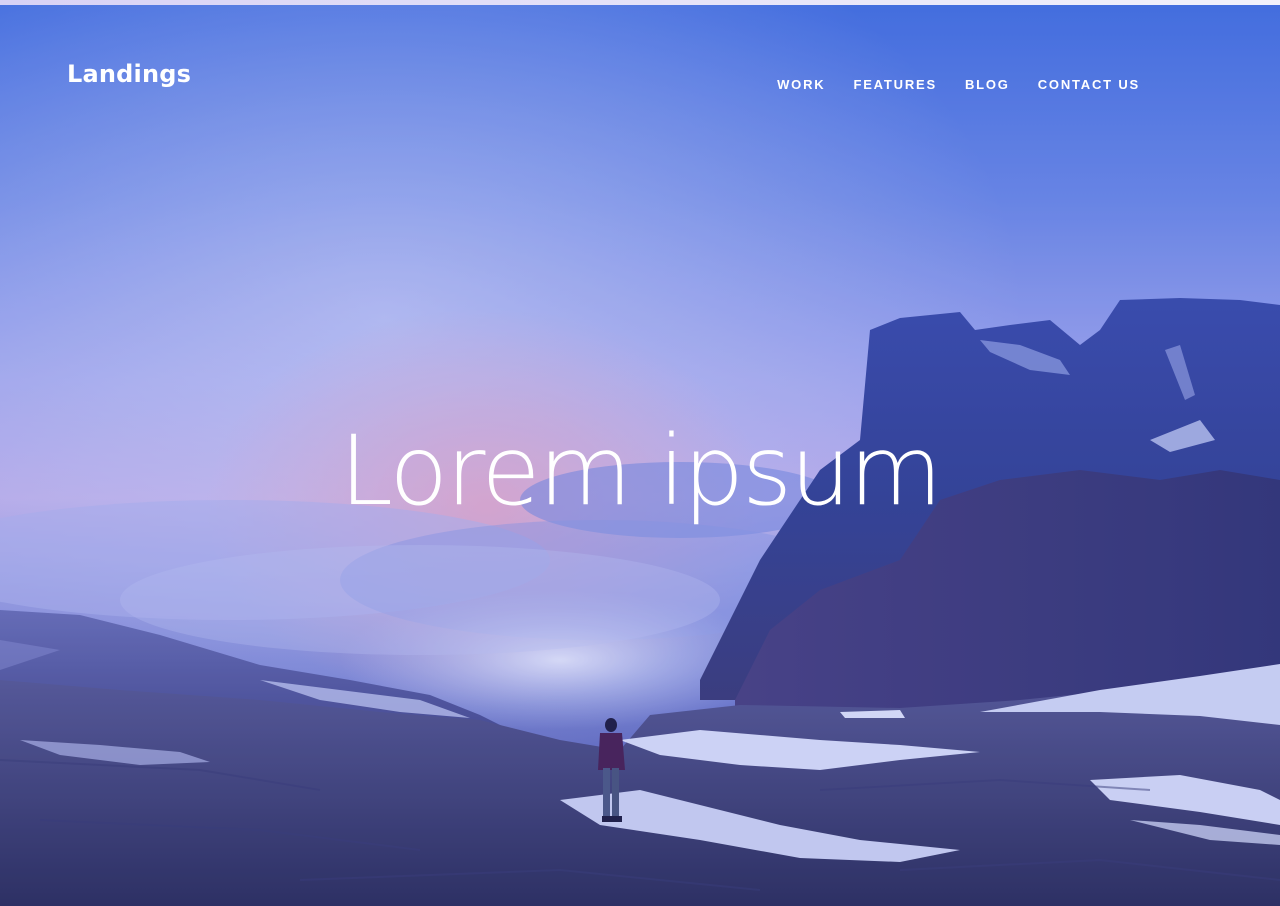 Image resolution: width=1280 pixels, height=906 pixels. I want to click on nav-item-blog: BLOG, so click(987, 84).